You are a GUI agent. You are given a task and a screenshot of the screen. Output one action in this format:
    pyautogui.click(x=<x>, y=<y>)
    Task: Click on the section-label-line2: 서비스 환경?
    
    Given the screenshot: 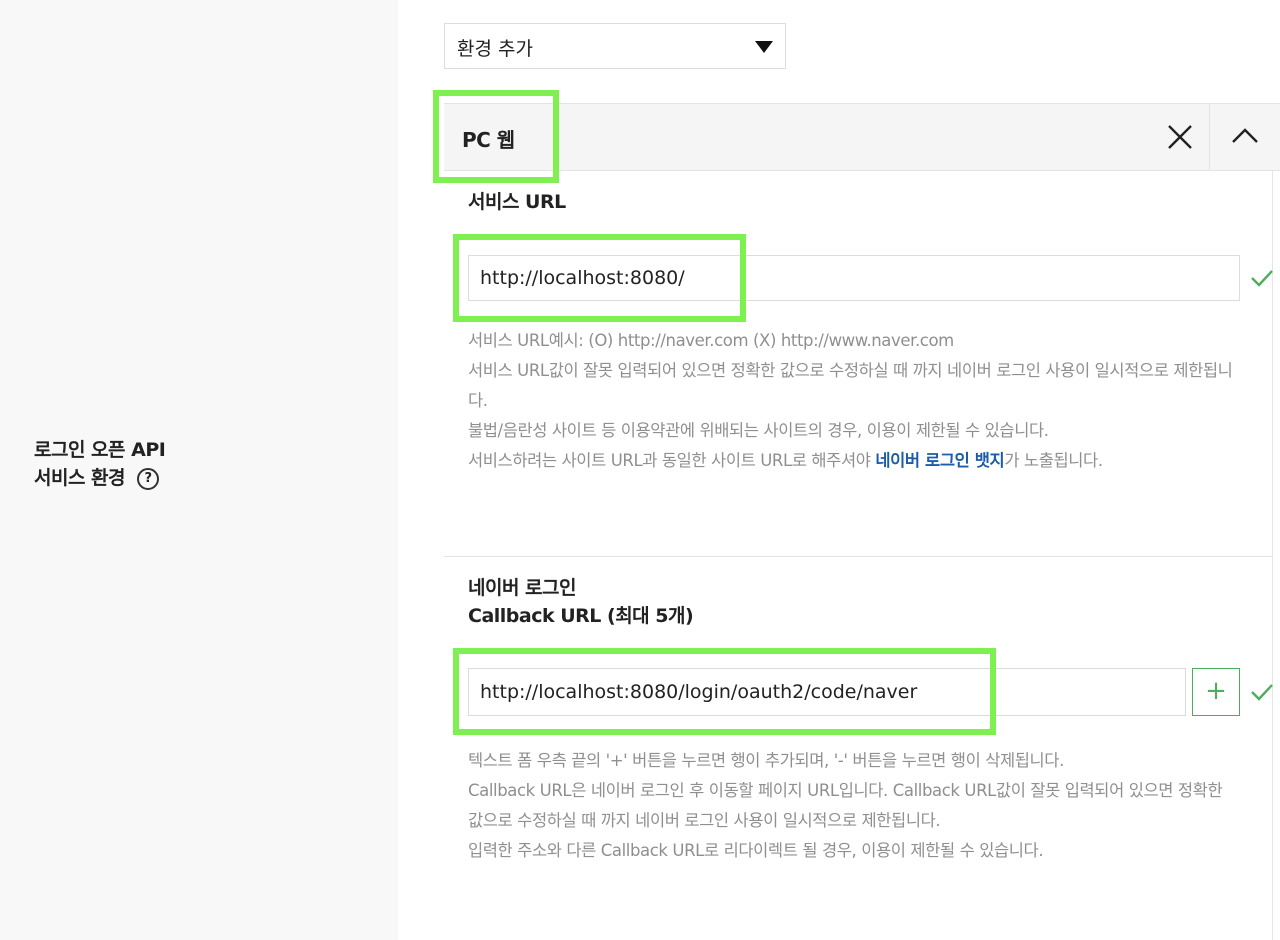 What is the action you would take?
    pyautogui.click(x=99, y=478)
    